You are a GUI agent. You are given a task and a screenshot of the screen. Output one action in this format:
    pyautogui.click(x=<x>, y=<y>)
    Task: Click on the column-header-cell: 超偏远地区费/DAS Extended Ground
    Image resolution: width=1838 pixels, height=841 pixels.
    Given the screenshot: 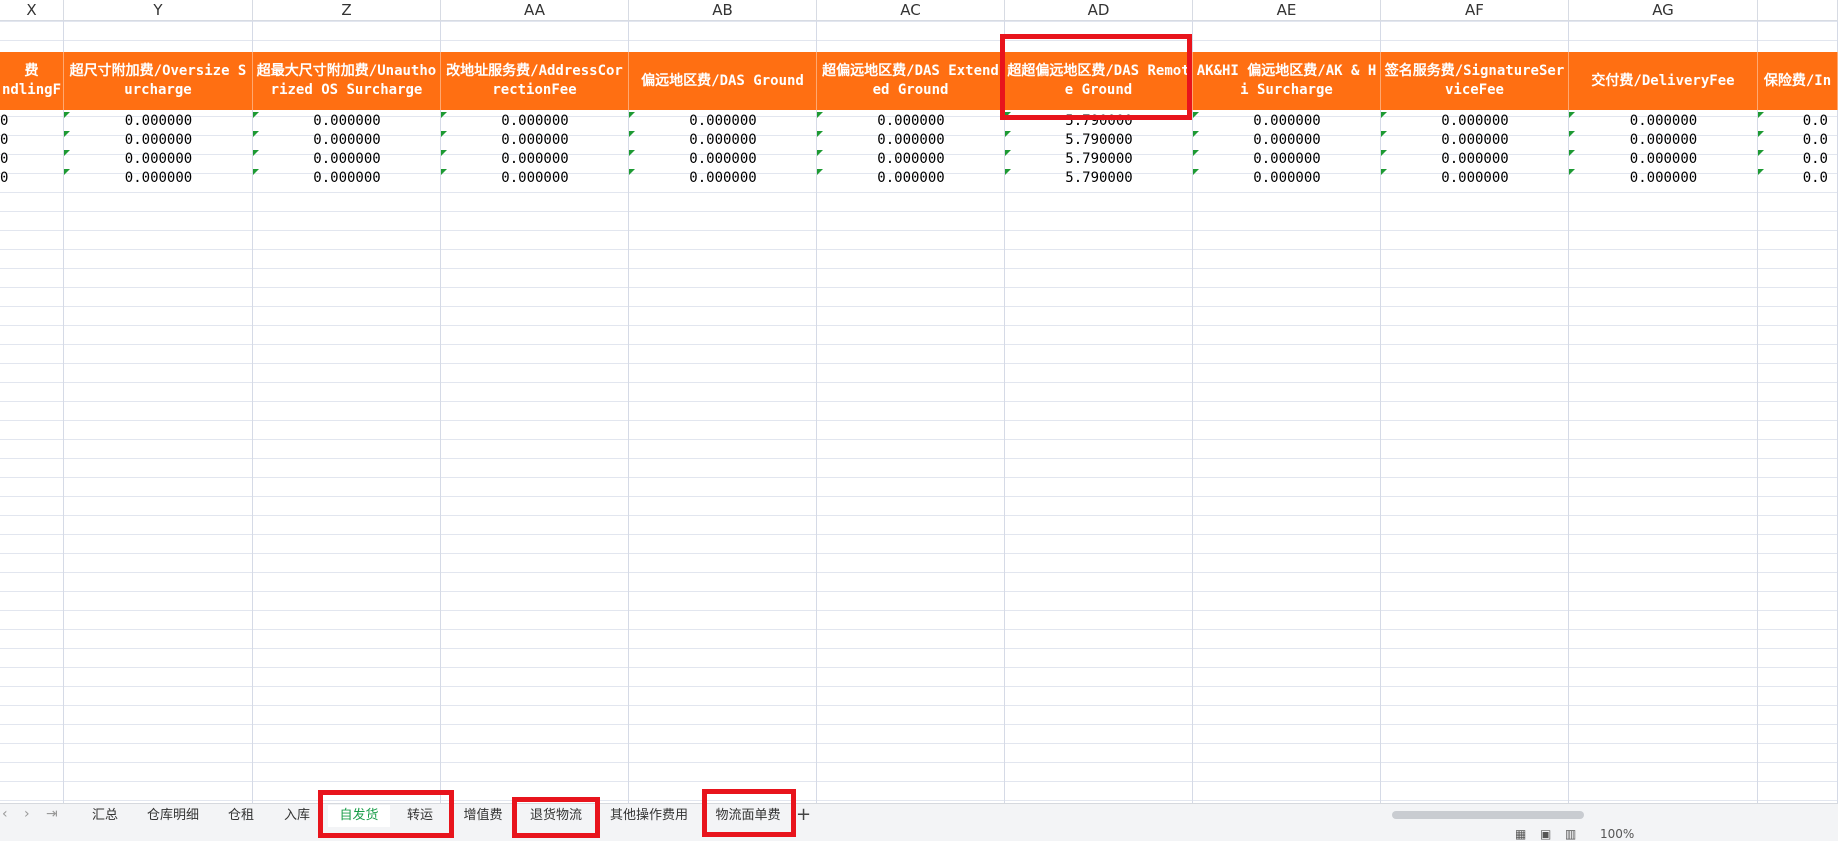 What is the action you would take?
    pyautogui.click(x=911, y=81)
    